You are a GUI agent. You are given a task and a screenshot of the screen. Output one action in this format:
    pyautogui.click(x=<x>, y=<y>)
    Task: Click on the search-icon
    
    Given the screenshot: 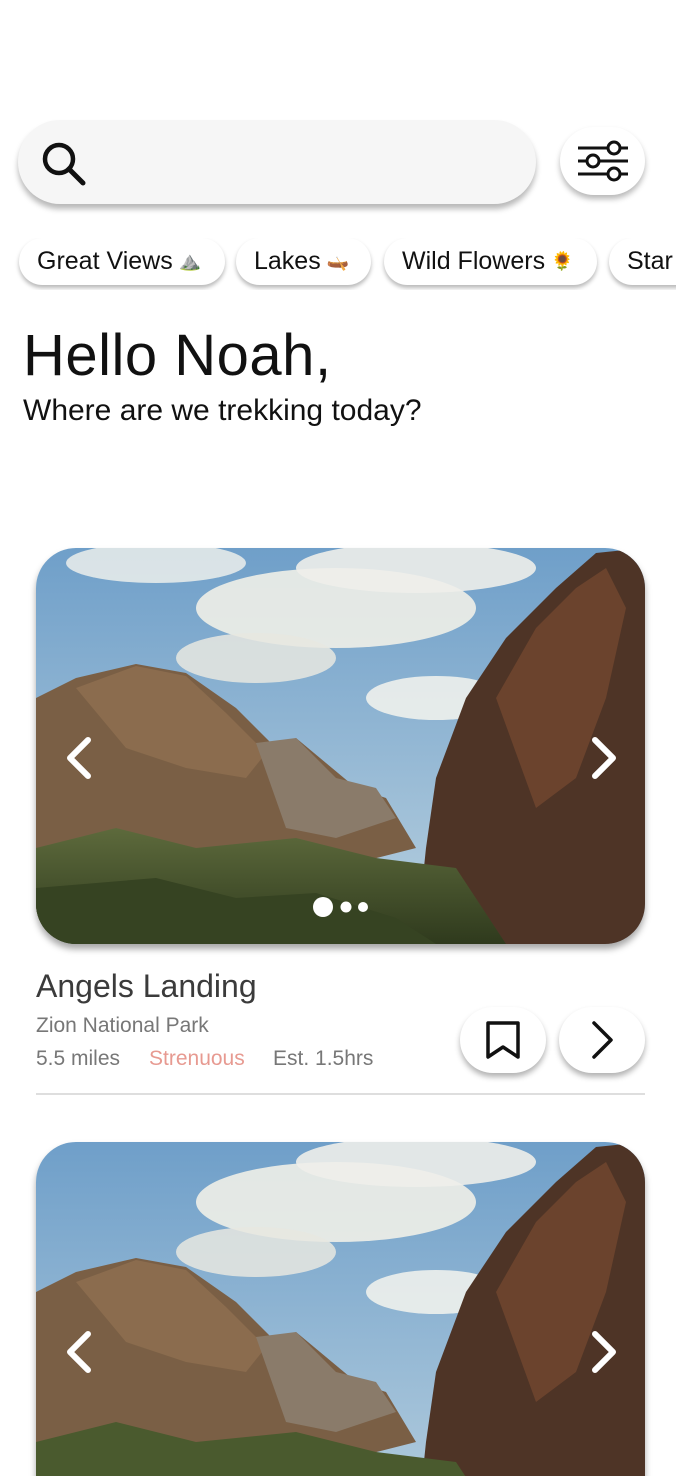 What is the action you would take?
    pyautogui.click(x=64, y=164)
    